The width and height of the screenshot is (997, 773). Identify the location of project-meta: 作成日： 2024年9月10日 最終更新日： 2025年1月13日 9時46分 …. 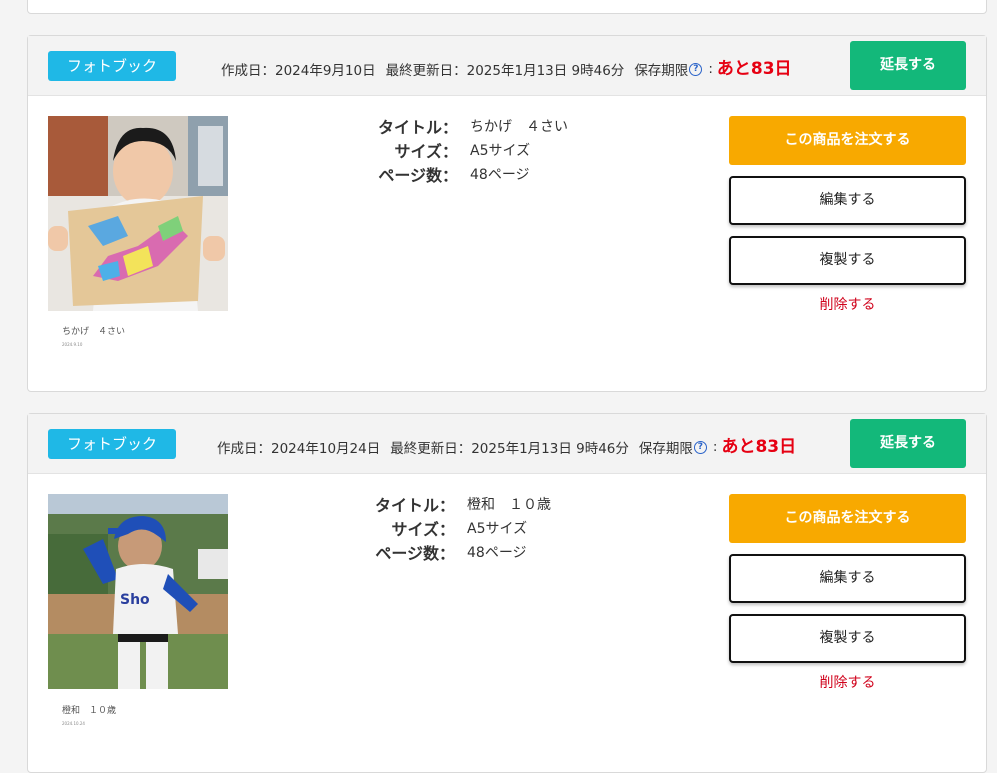
(506, 68).